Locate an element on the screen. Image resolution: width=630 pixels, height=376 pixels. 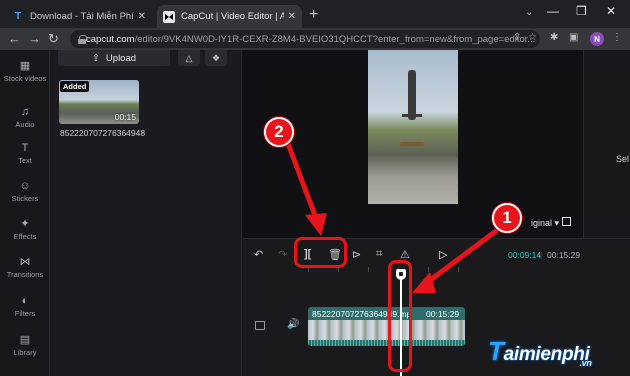
callout-badge-2: 2 is located at coordinates (279, 132).